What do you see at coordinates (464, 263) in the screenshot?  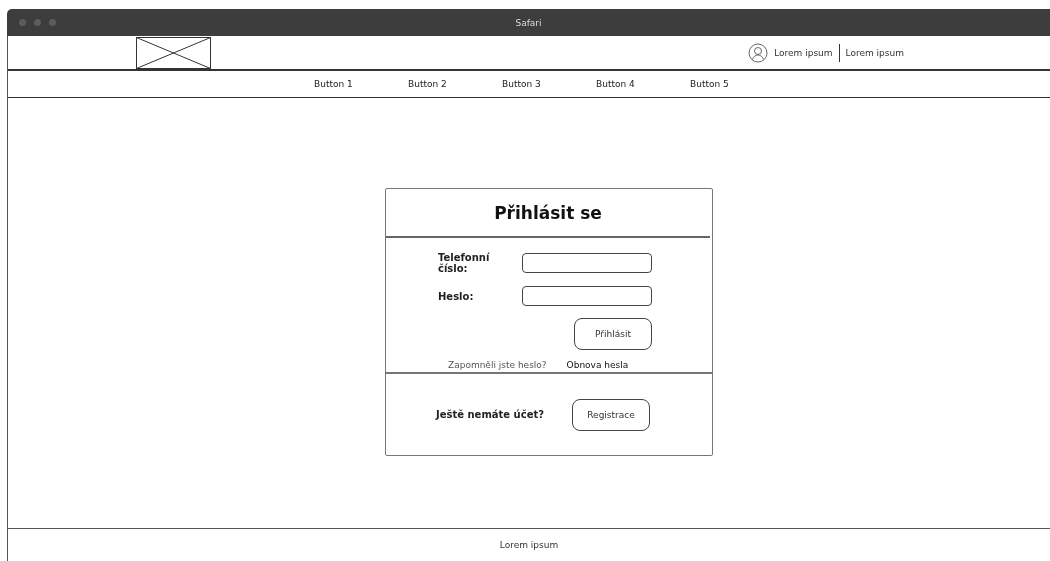 I see `field-label: Telefonní číslo:` at bounding box center [464, 263].